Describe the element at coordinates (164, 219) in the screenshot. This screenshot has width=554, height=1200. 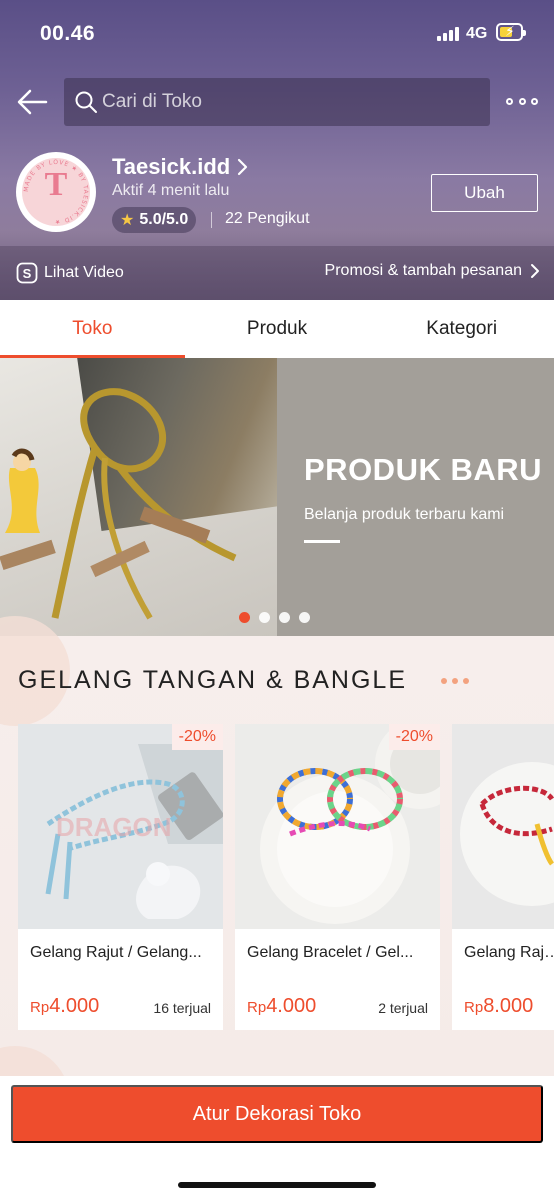
I see `rating-value: 5.0/5.0` at that location.